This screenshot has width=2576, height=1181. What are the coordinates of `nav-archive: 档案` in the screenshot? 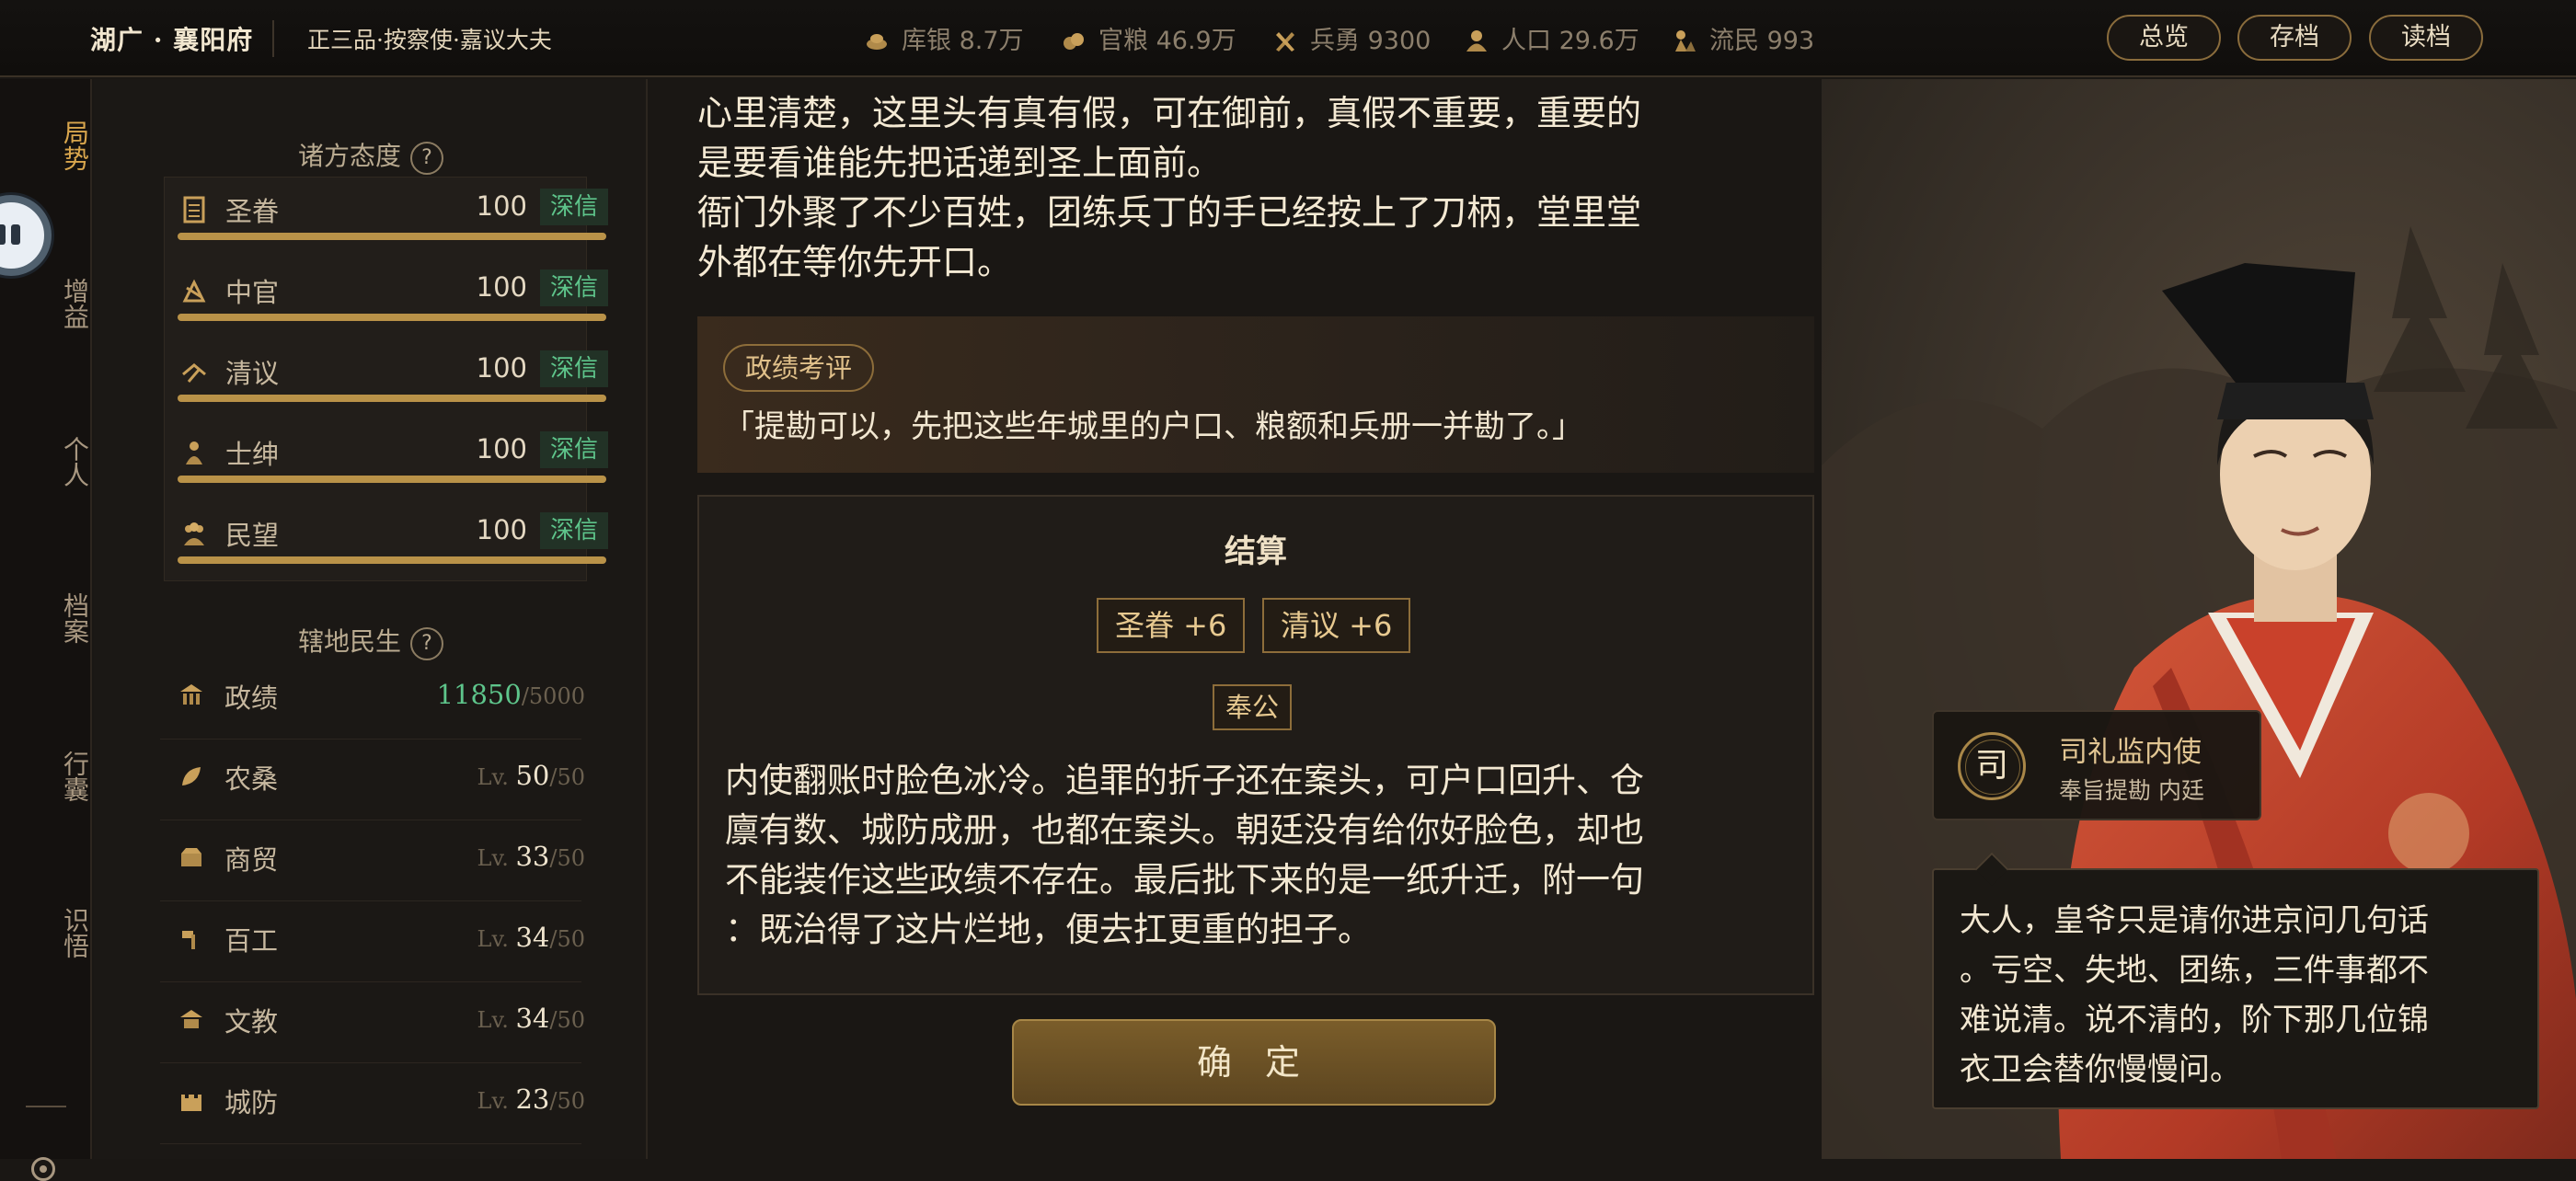 It's located at (46, 618).